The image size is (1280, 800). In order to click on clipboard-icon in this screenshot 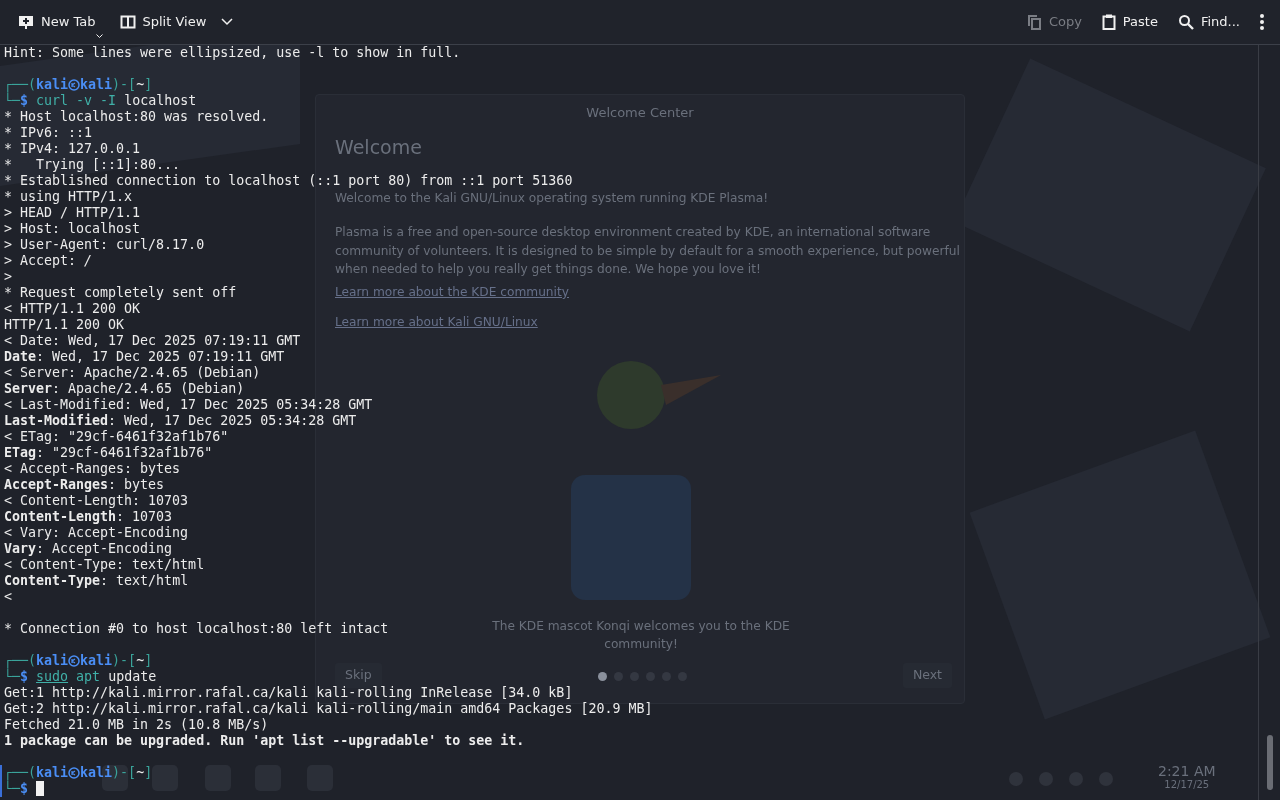, I will do `click(1108, 22)`.